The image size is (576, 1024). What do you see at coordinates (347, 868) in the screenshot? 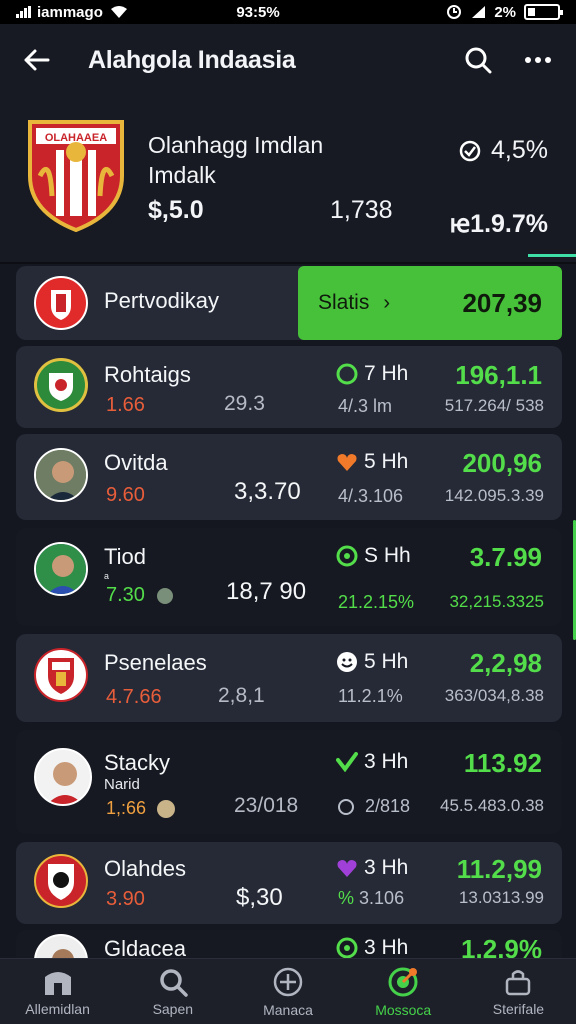
I see `heart-icon` at bounding box center [347, 868].